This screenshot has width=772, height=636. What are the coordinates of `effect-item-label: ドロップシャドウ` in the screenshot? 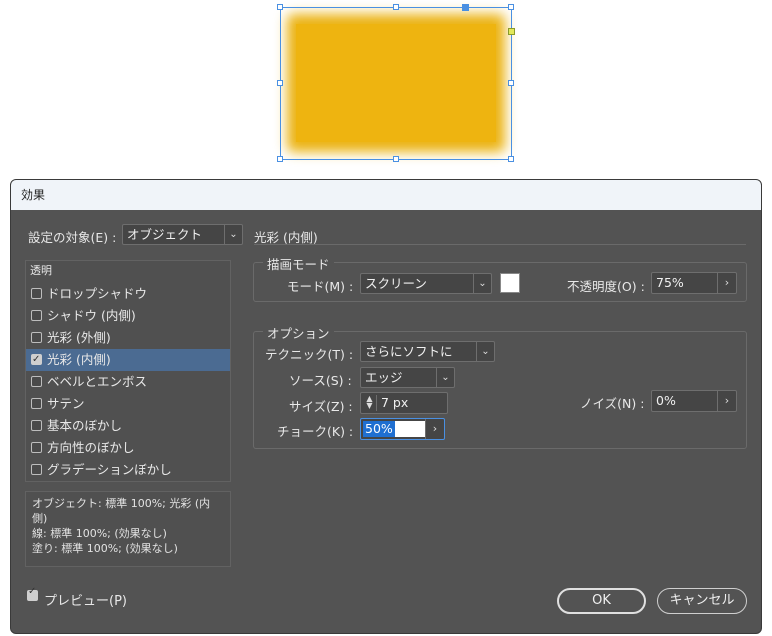 It's located at (97, 293).